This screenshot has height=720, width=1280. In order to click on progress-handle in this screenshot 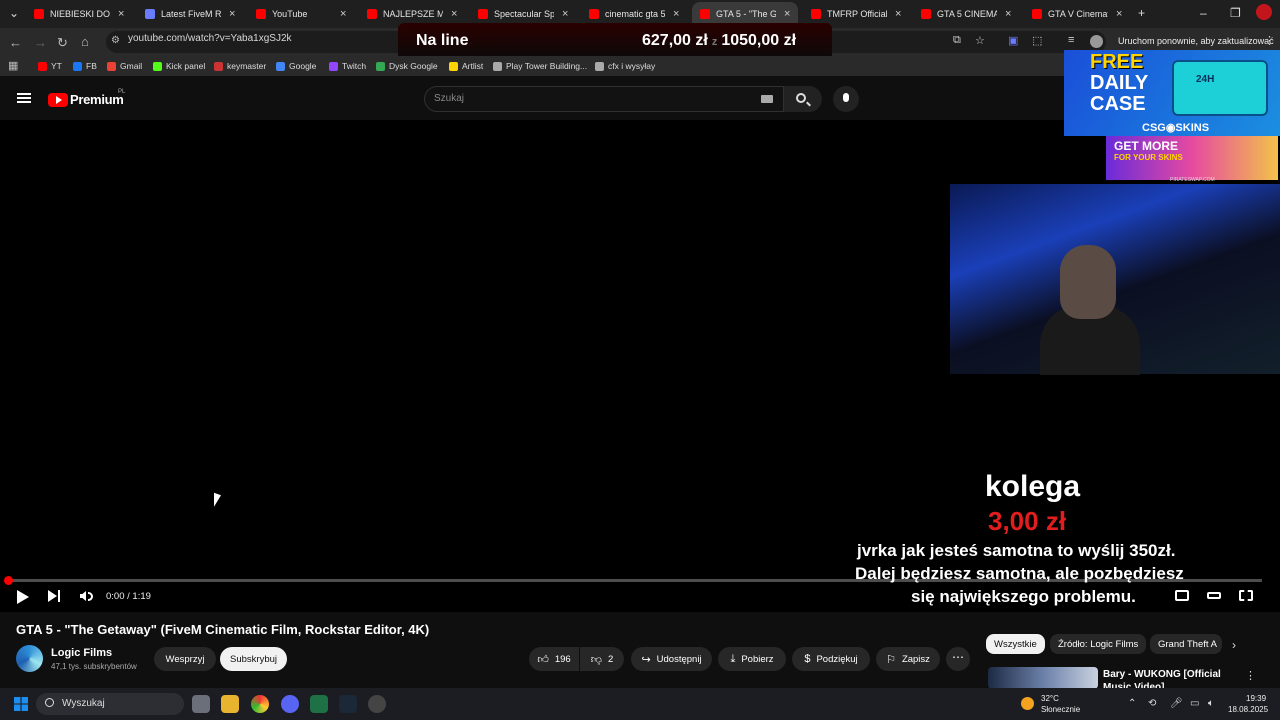, I will do `click(8, 580)`.